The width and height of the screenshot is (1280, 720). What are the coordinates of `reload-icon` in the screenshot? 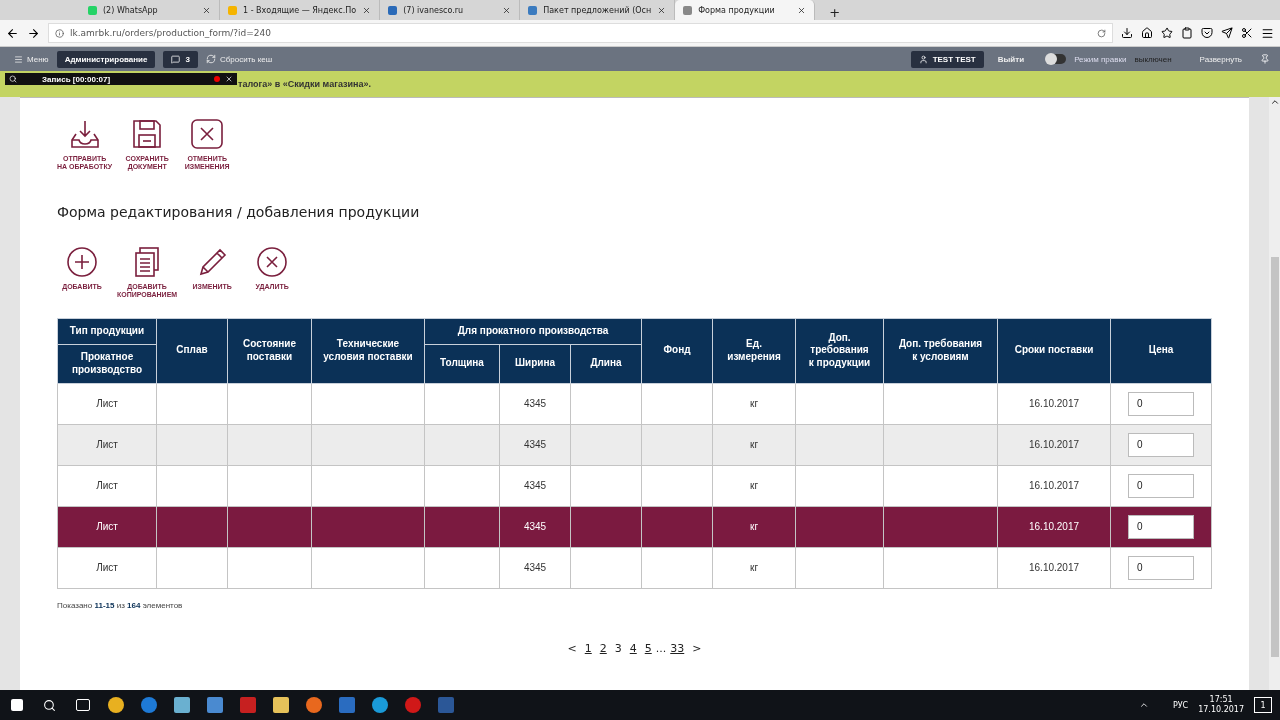 It's located at (1101, 33).